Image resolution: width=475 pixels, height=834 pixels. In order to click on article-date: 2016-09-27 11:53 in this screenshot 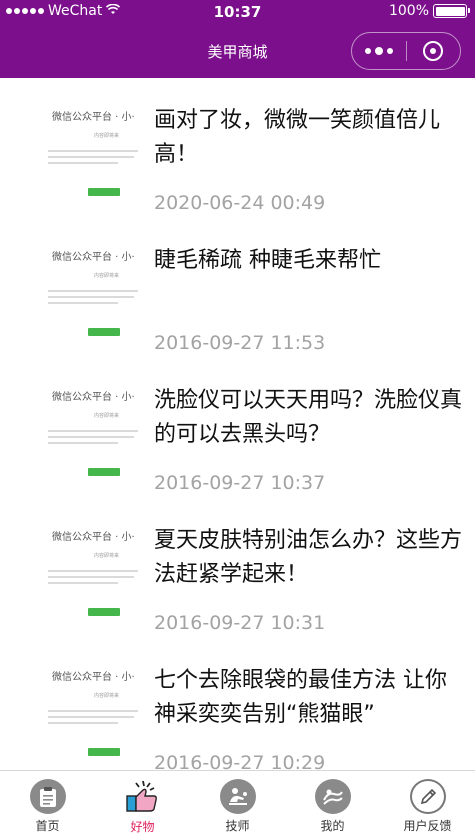, I will do `click(240, 343)`.